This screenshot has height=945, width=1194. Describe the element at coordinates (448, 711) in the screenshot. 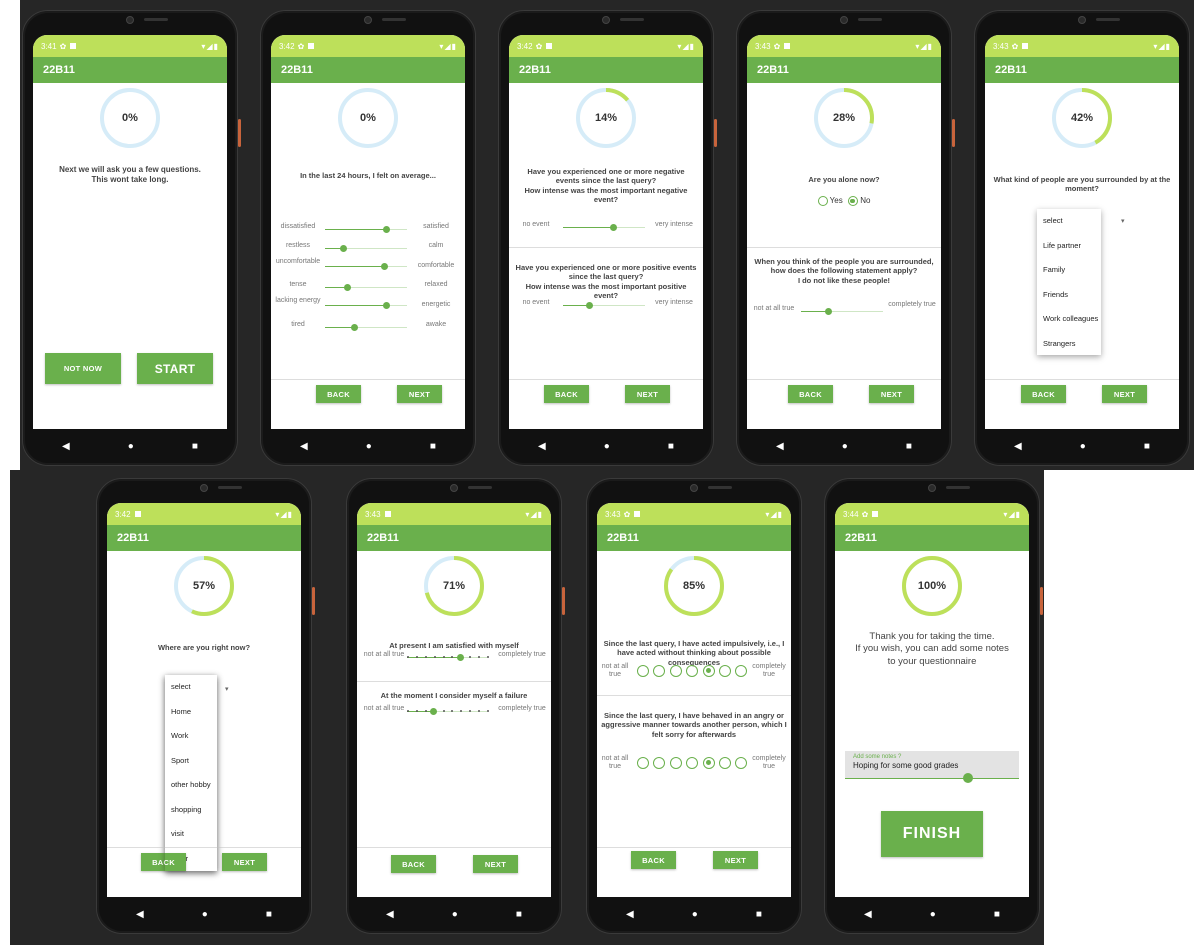

I see `failure-slider` at that location.